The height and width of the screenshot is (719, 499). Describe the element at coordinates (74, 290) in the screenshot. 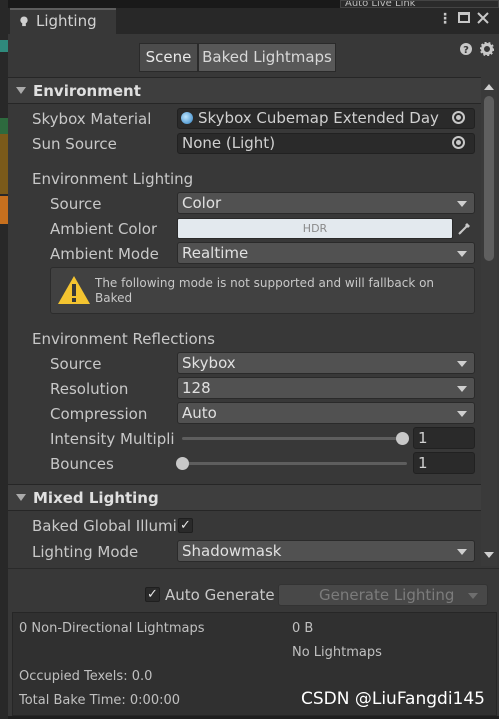

I see `warning-icon` at that location.